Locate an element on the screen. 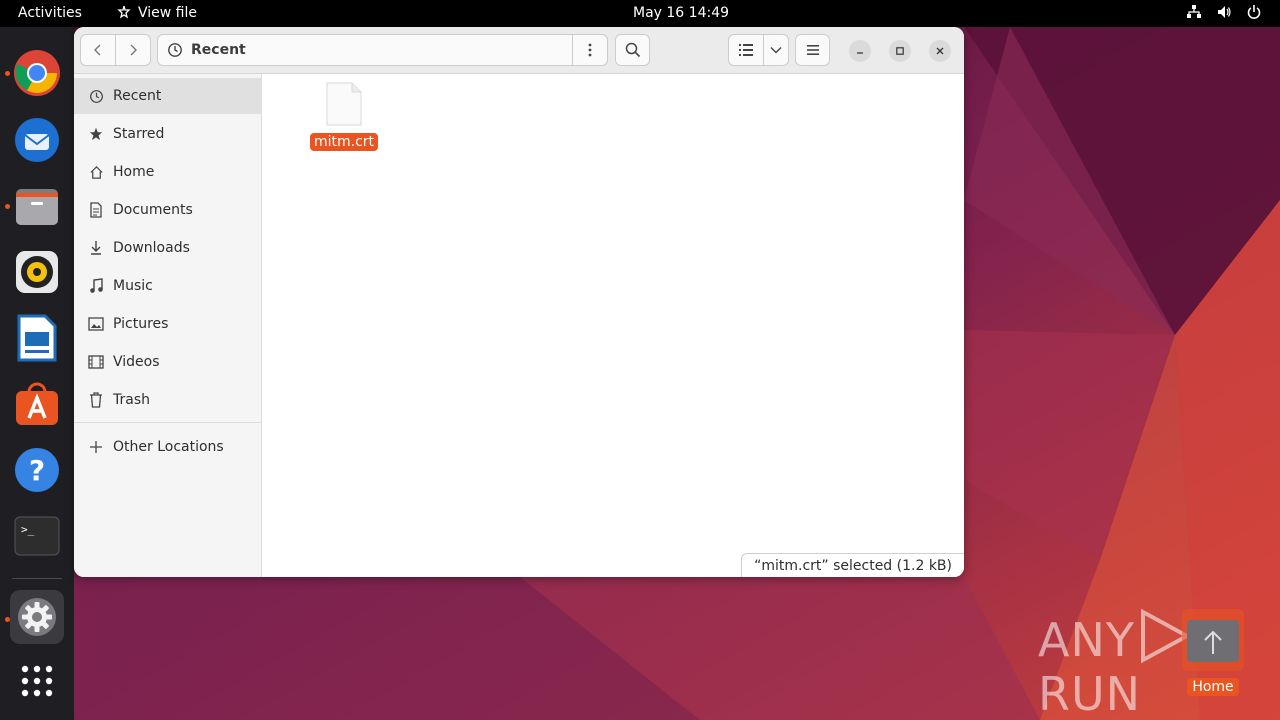 Image resolution: width=1280 pixels, height=720 pixels. dock-help: ? is located at coordinates (37, 470).